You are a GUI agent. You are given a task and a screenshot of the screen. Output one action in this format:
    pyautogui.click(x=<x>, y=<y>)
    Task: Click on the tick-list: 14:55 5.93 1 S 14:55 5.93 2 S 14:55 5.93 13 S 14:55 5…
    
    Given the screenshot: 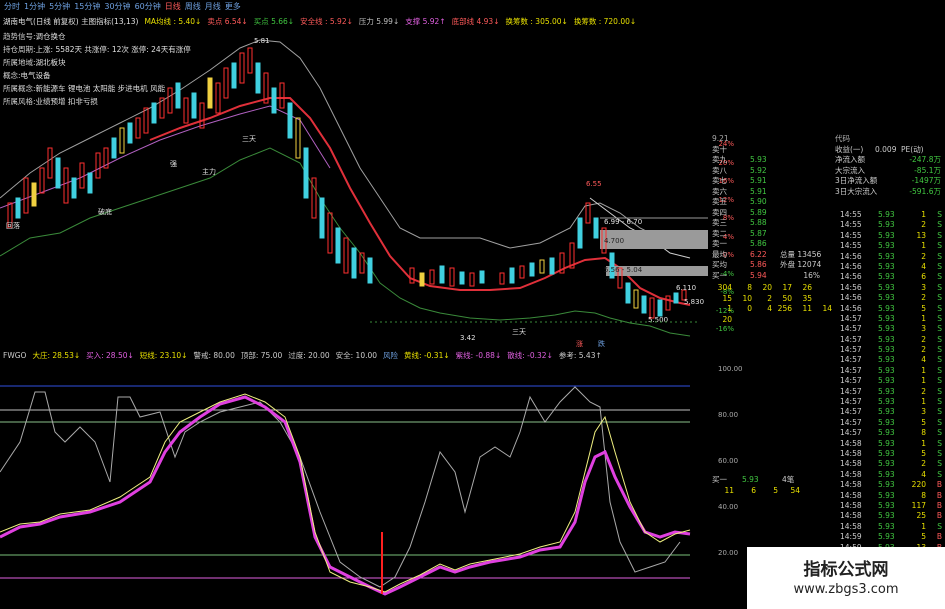 What is the action you would take?
    pyautogui.click(x=892, y=397)
    